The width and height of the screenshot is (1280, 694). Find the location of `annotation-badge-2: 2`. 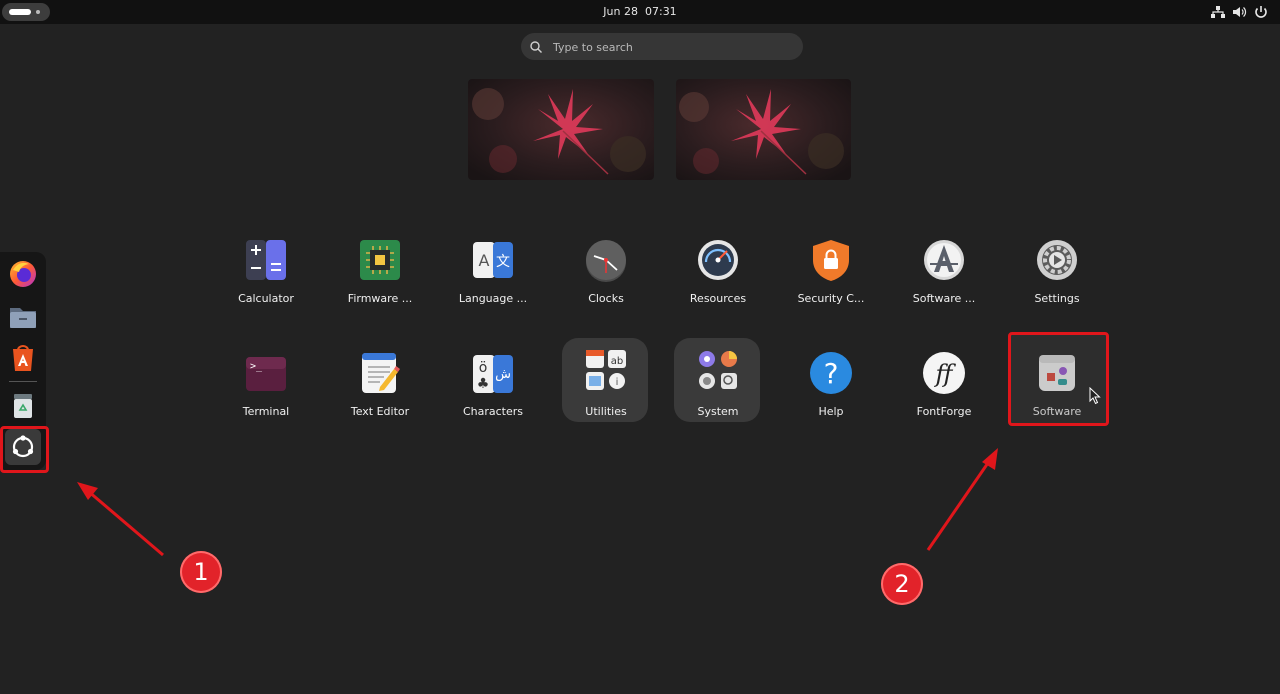

annotation-badge-2: 2 is located at coordinates (902, 584).